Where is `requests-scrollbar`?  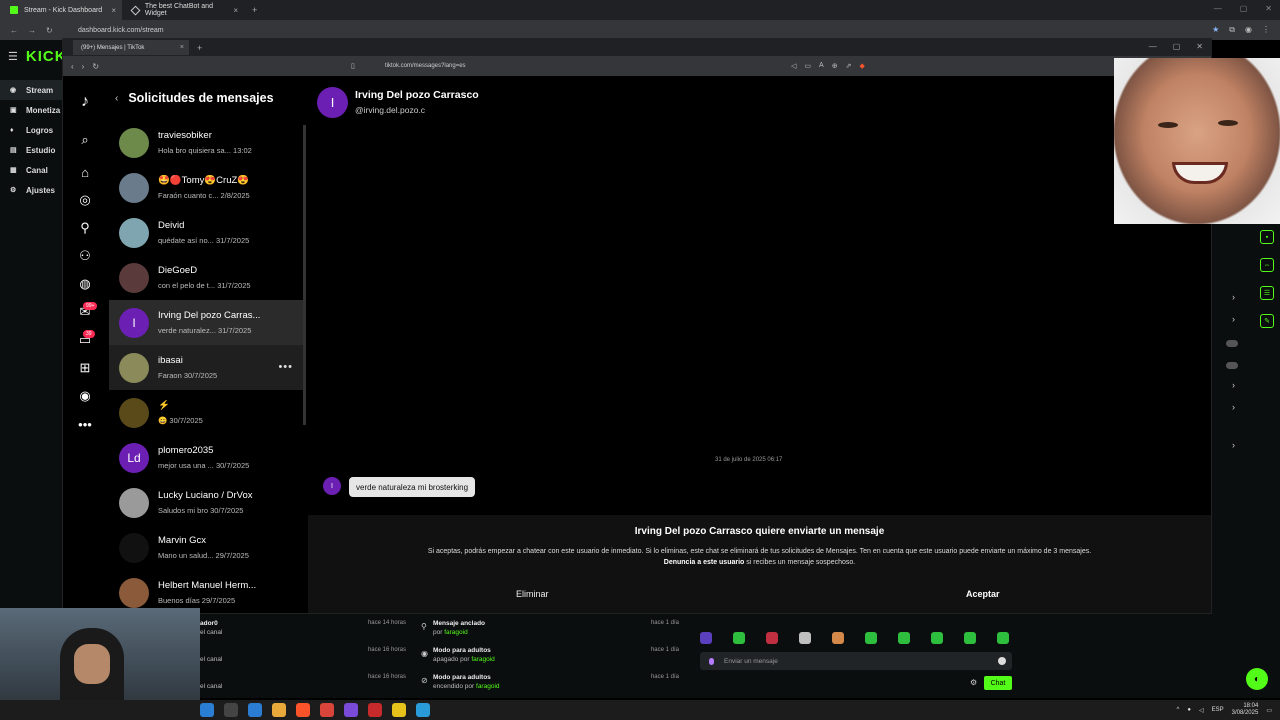 requests-scrollbar is located at coordinates (304, 275).